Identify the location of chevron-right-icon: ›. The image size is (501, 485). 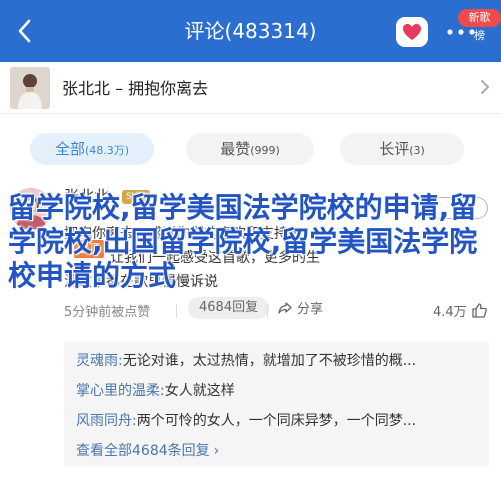
(216, 451).